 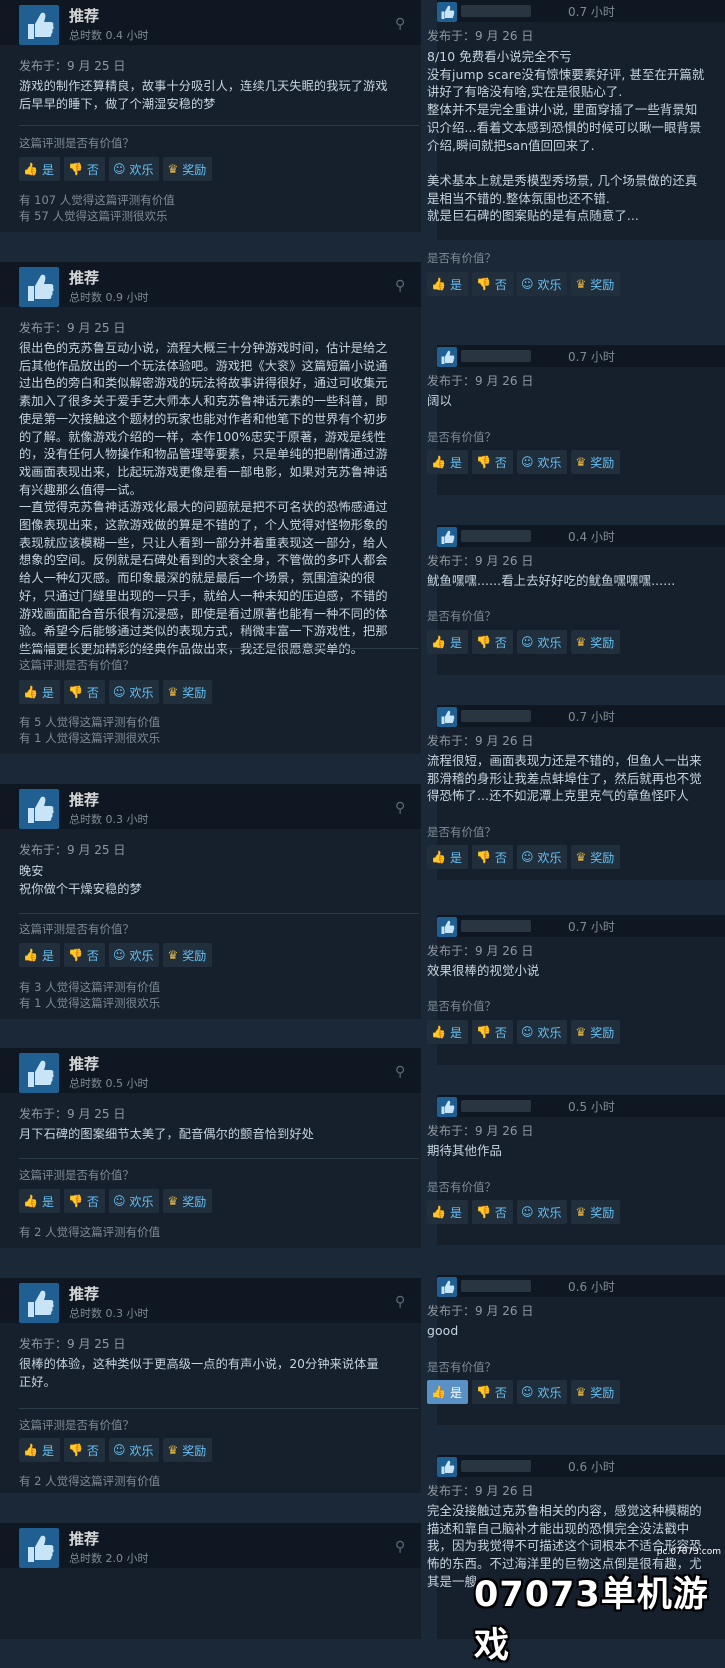 I want to click on helpful-count: 有 1 人觉得这篇评测很欢乐, so click(x=90, y=738).